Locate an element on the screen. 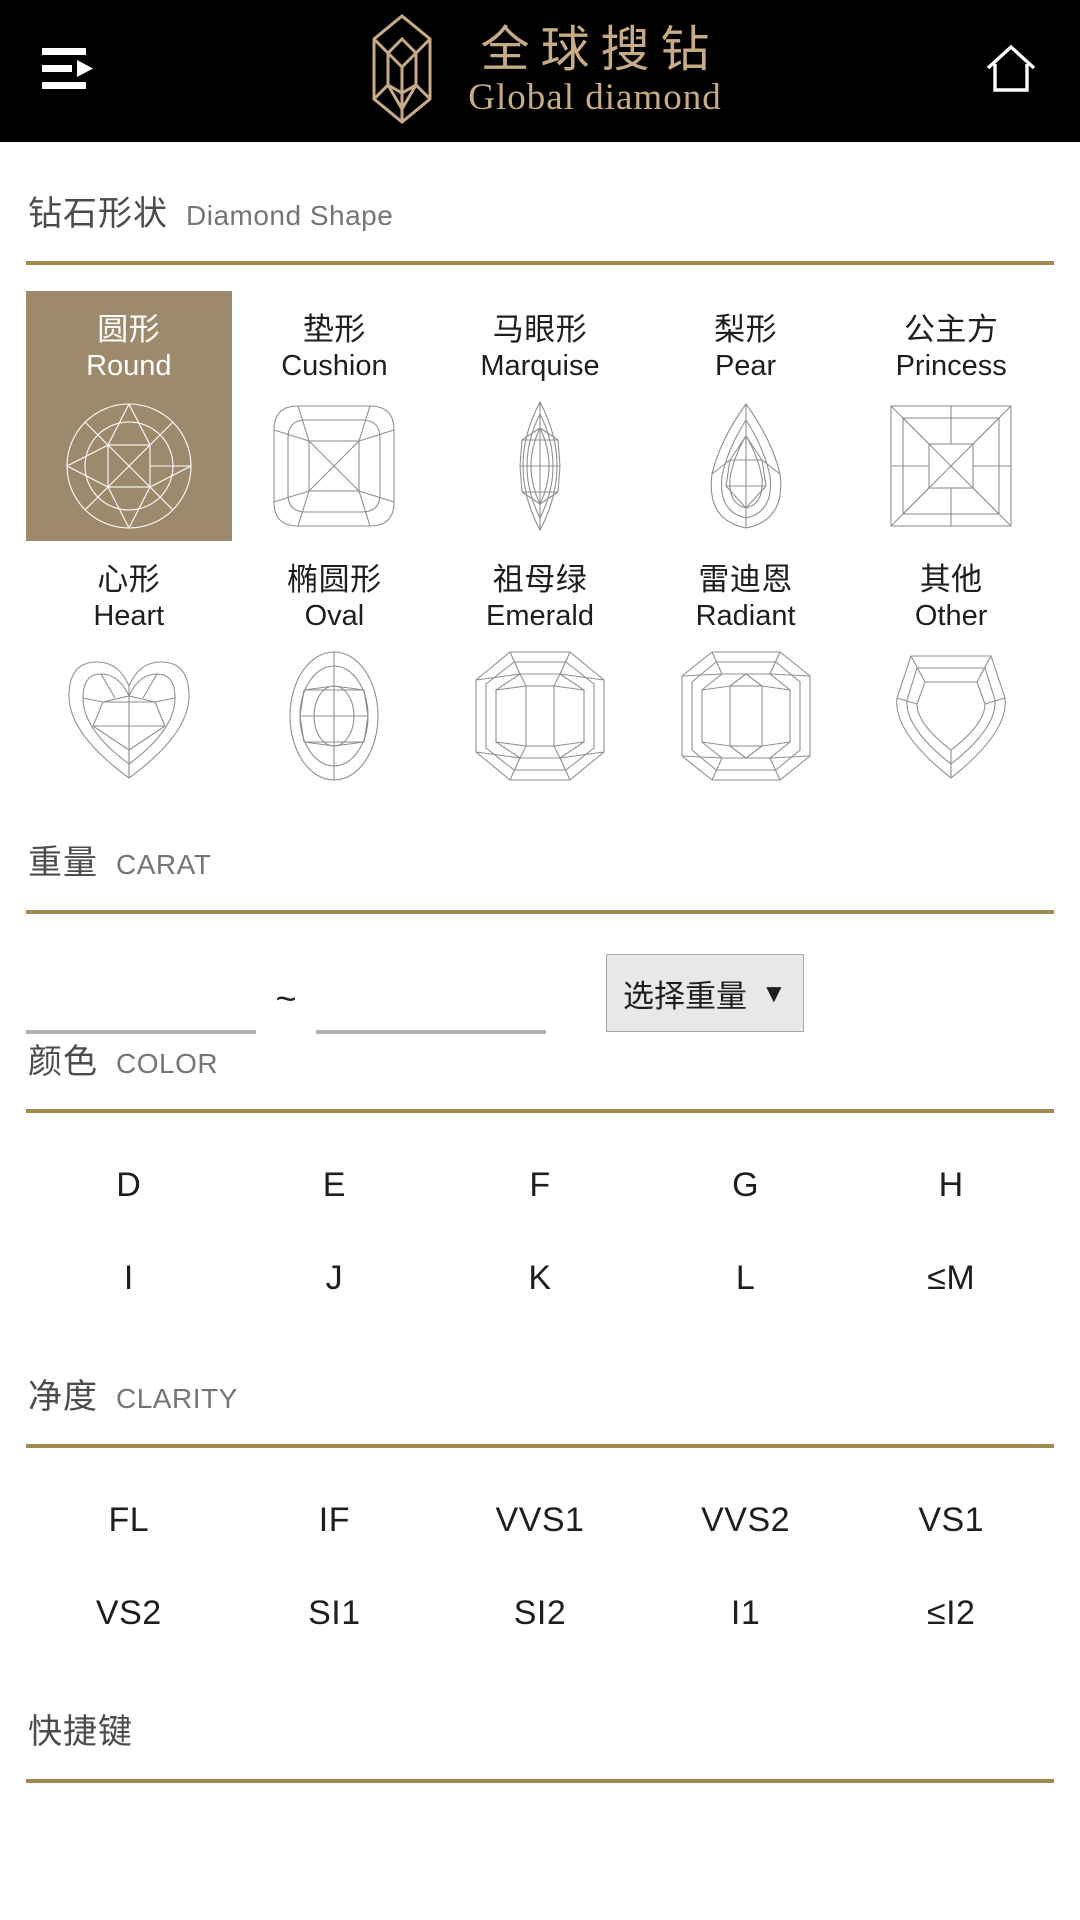 This screenshot has width=1080, height=1920. color-option-m: ≤M is located at coordinates (951, 1278).